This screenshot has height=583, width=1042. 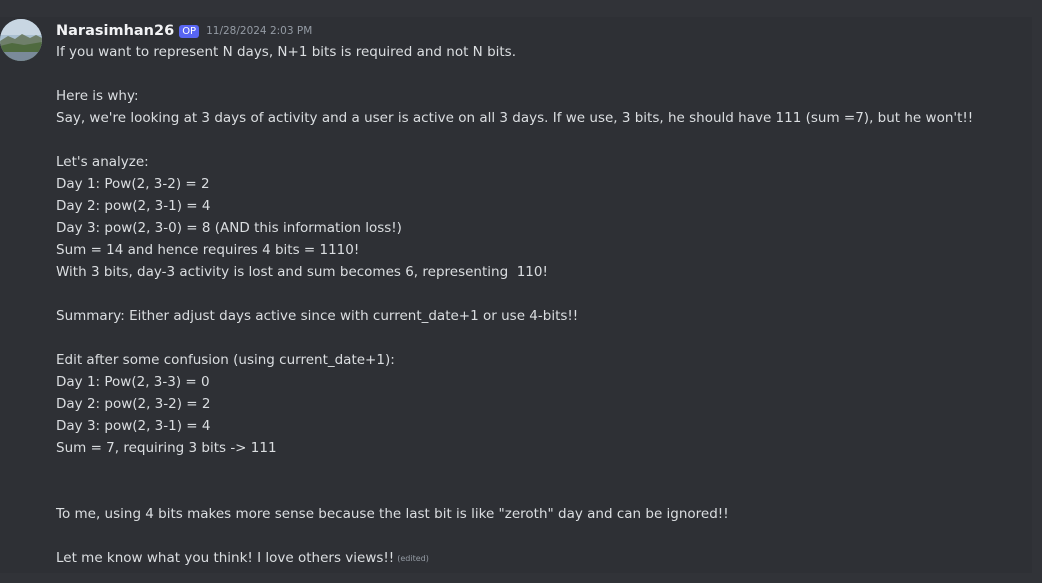 What do you see at coordinates (166, 448) in the screenshot?
I see `message-line: Sum = 7, requiring 3 bits -> 111` at bounding box center [166, 448].